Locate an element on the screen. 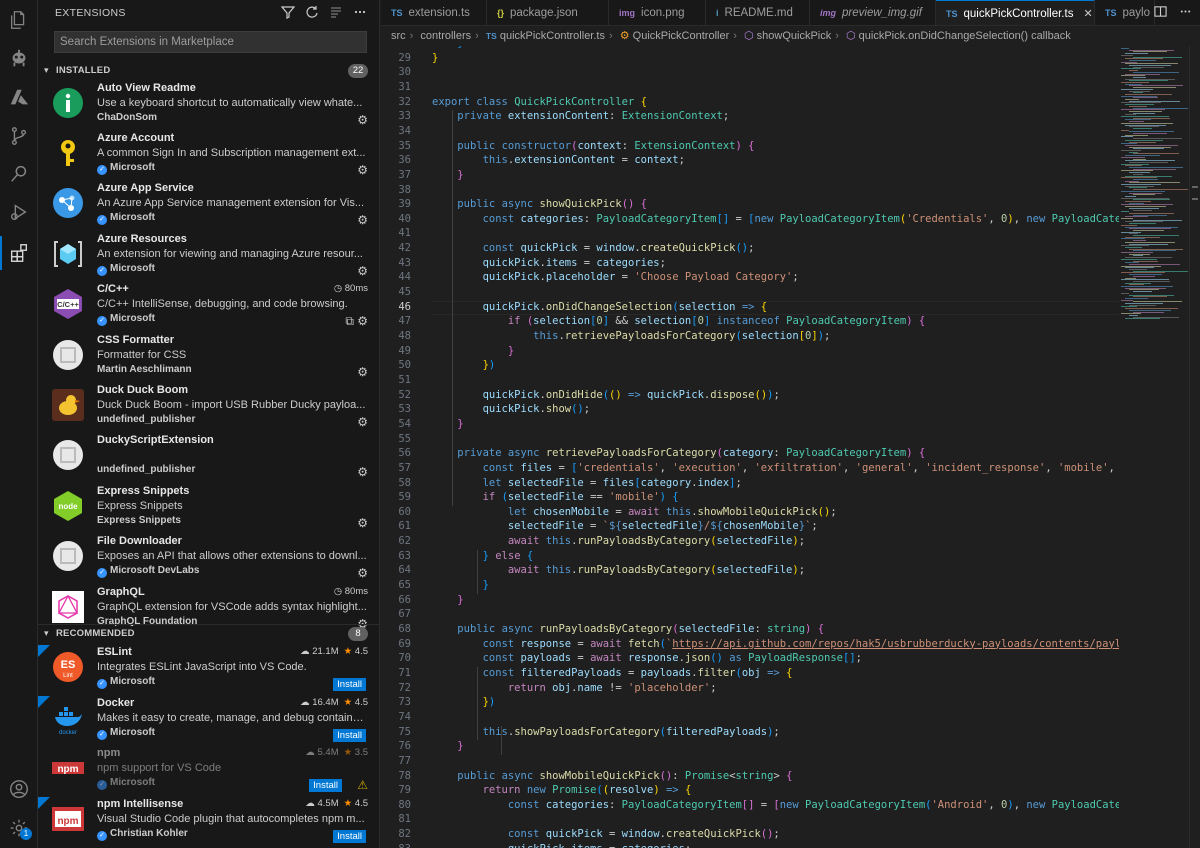 Image resolution: width=1200 pixels, height=848 pixels. code-line: return new Promise((resolve) => { is located at coordinates (562, 790).